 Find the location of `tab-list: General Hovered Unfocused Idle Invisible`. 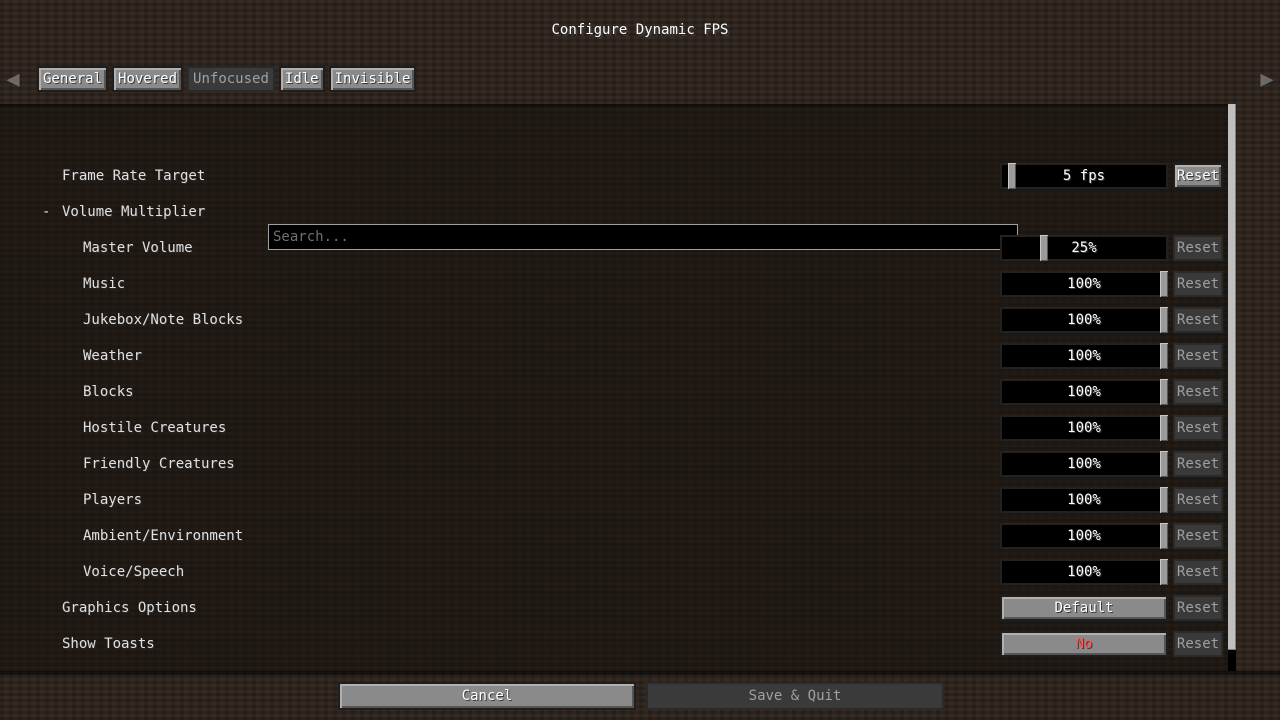

tab-list: General Hovered Unfocused Idle Invisible is located at coordinates (227, 79).